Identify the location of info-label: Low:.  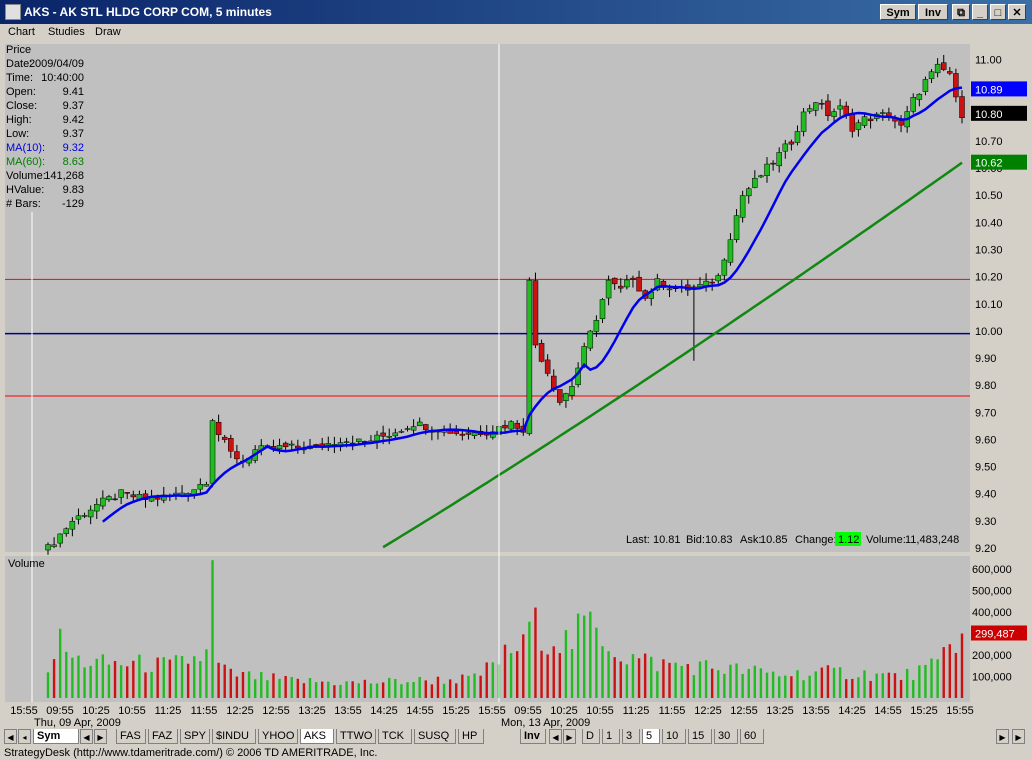
(17, 134).